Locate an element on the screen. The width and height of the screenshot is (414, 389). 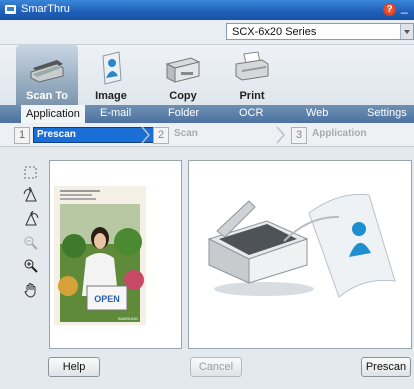
menu-item-settings: Settings is located at coordinates (387, 113).